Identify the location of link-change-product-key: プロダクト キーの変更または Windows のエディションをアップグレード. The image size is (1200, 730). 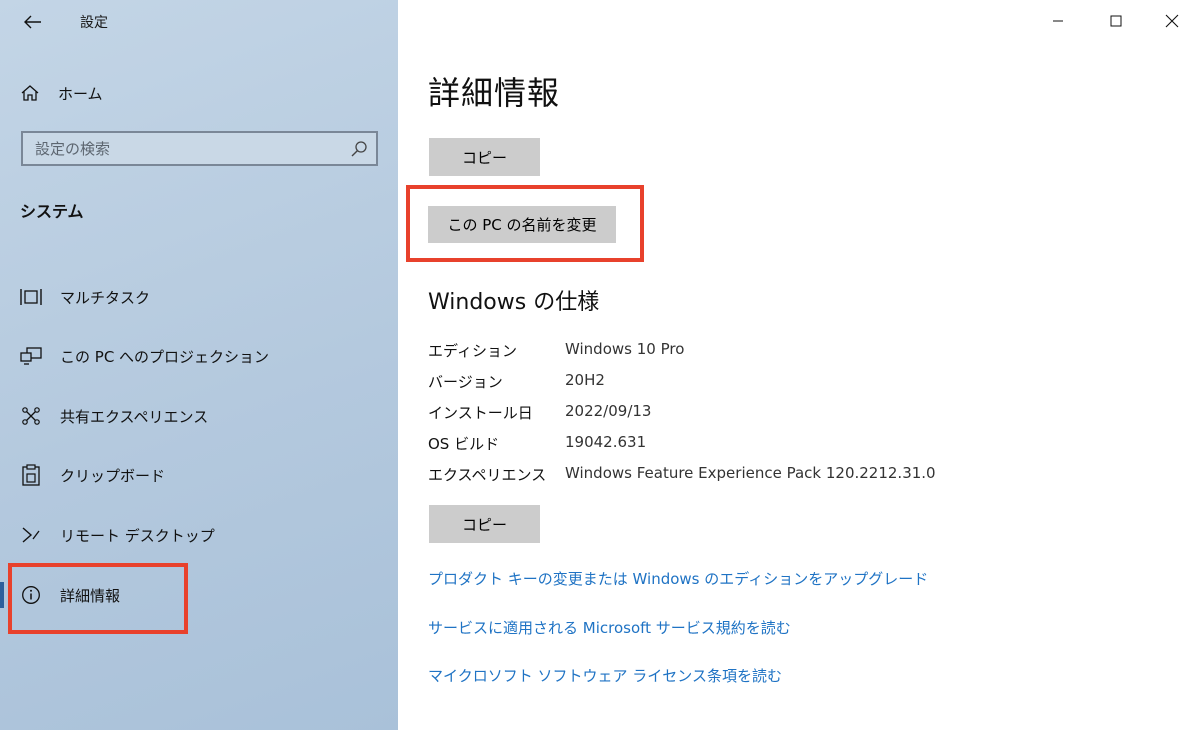
(678, 578).